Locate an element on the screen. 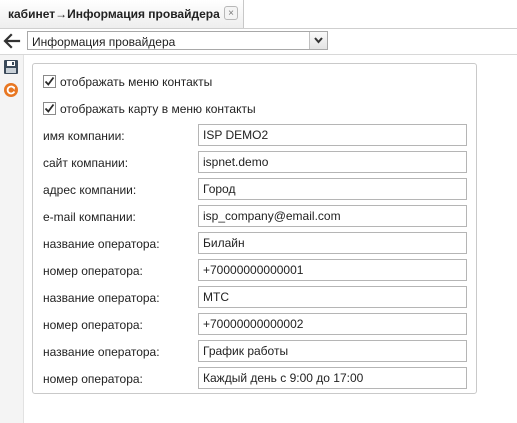  toolbar: Информация провайдера is located at coordinates (258, 42).